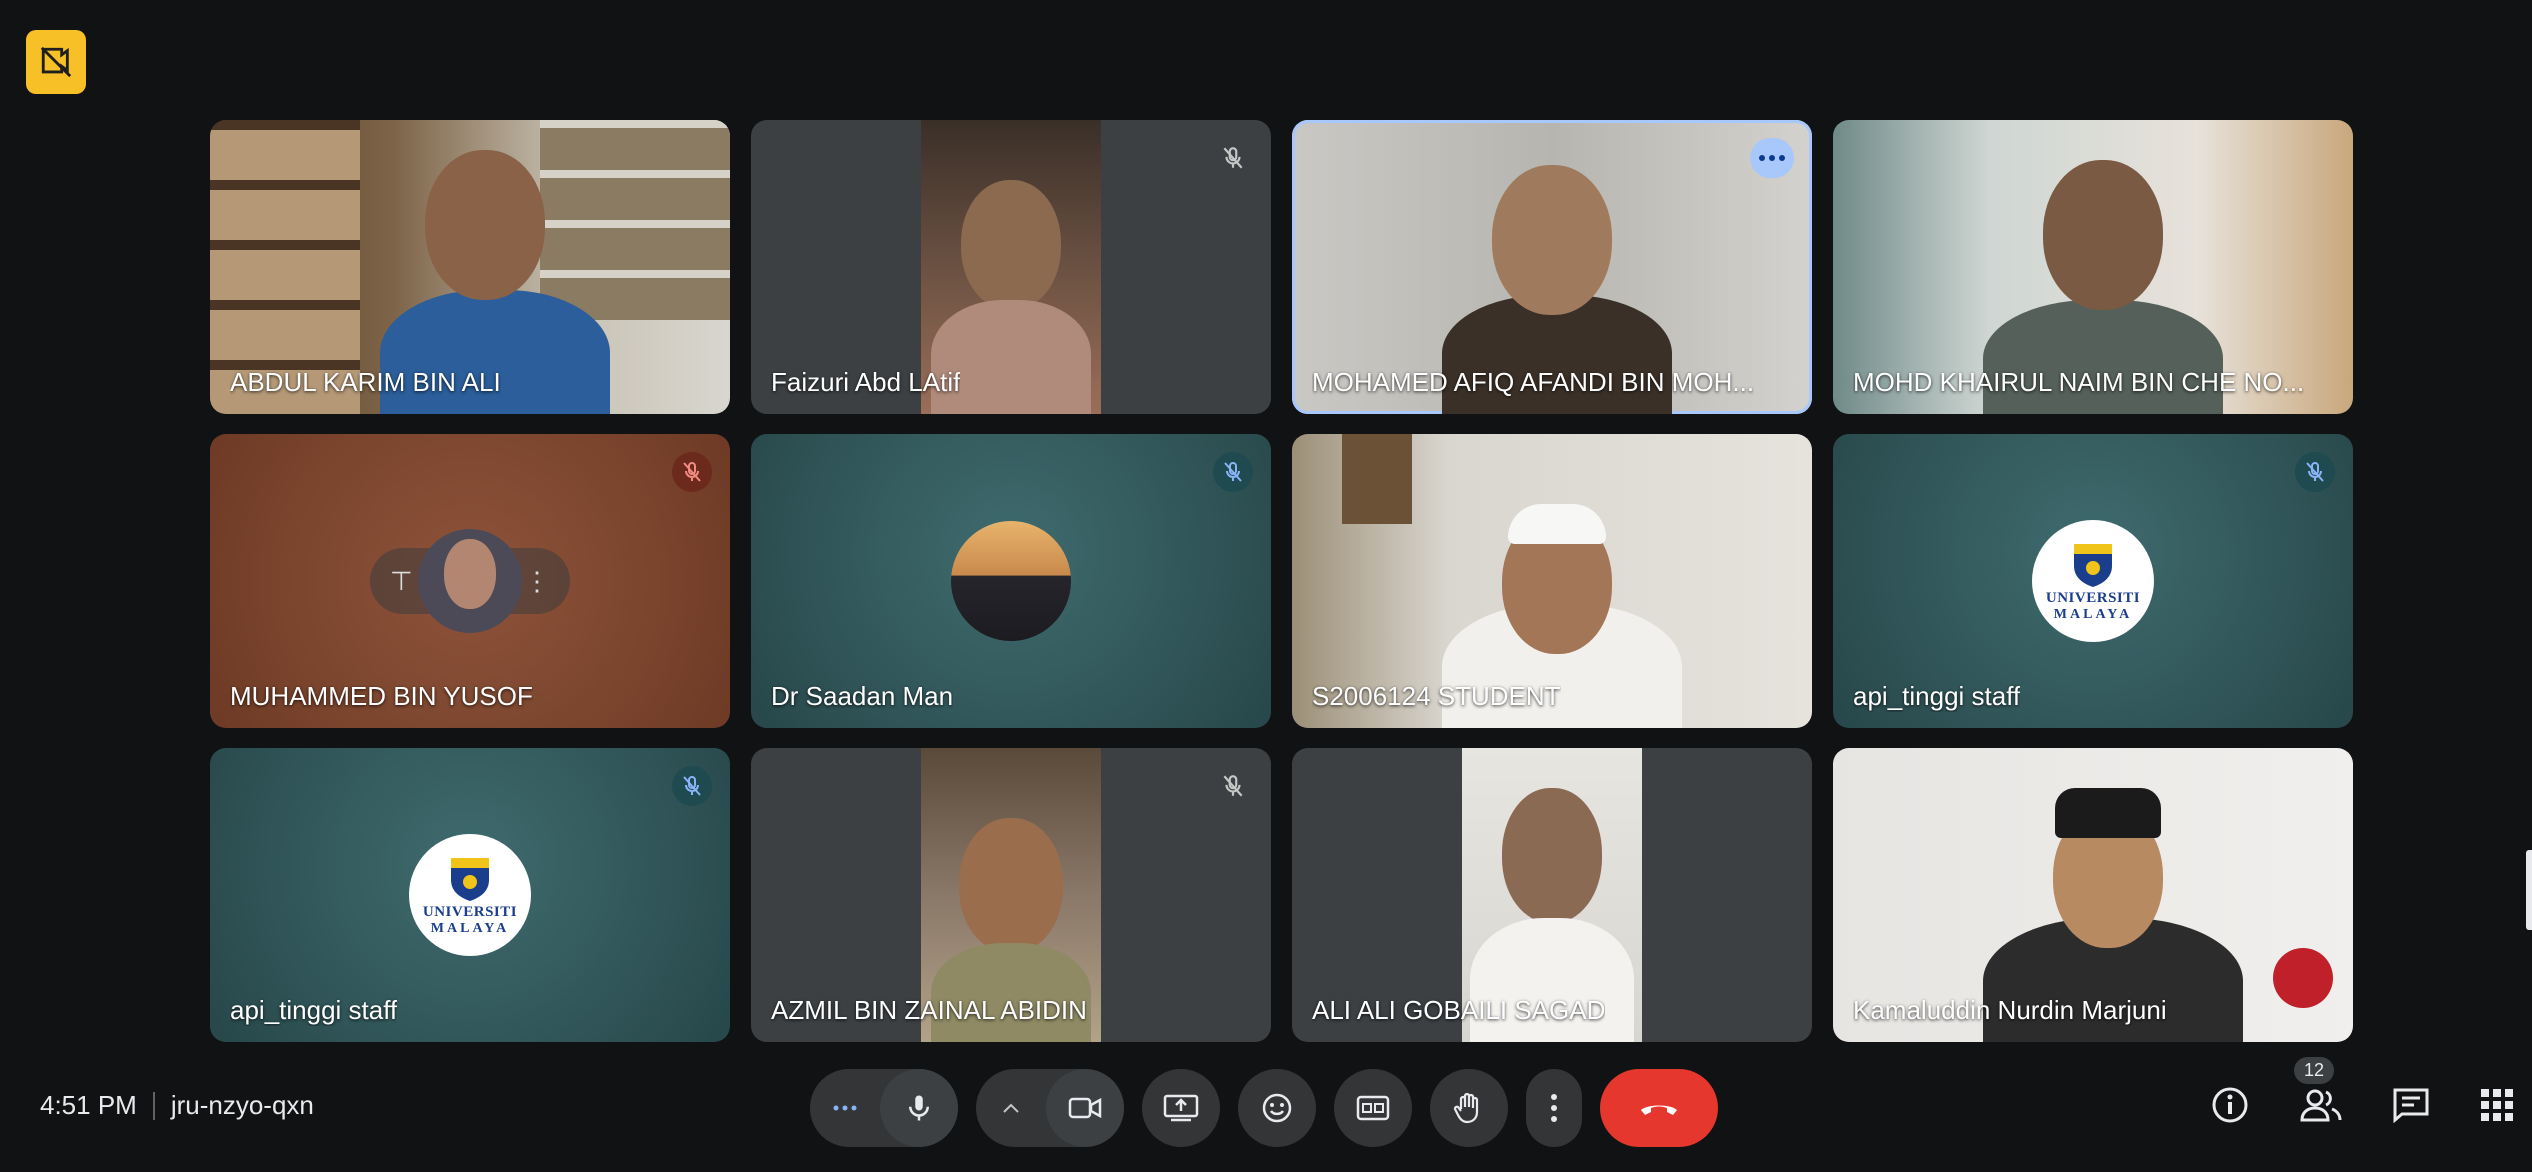 This screenshot has height=1172, width=2532. I want to click on participant-tile: ⊤ ⋮ MUHAMMED BIN YUSOF, so click(470, 581).